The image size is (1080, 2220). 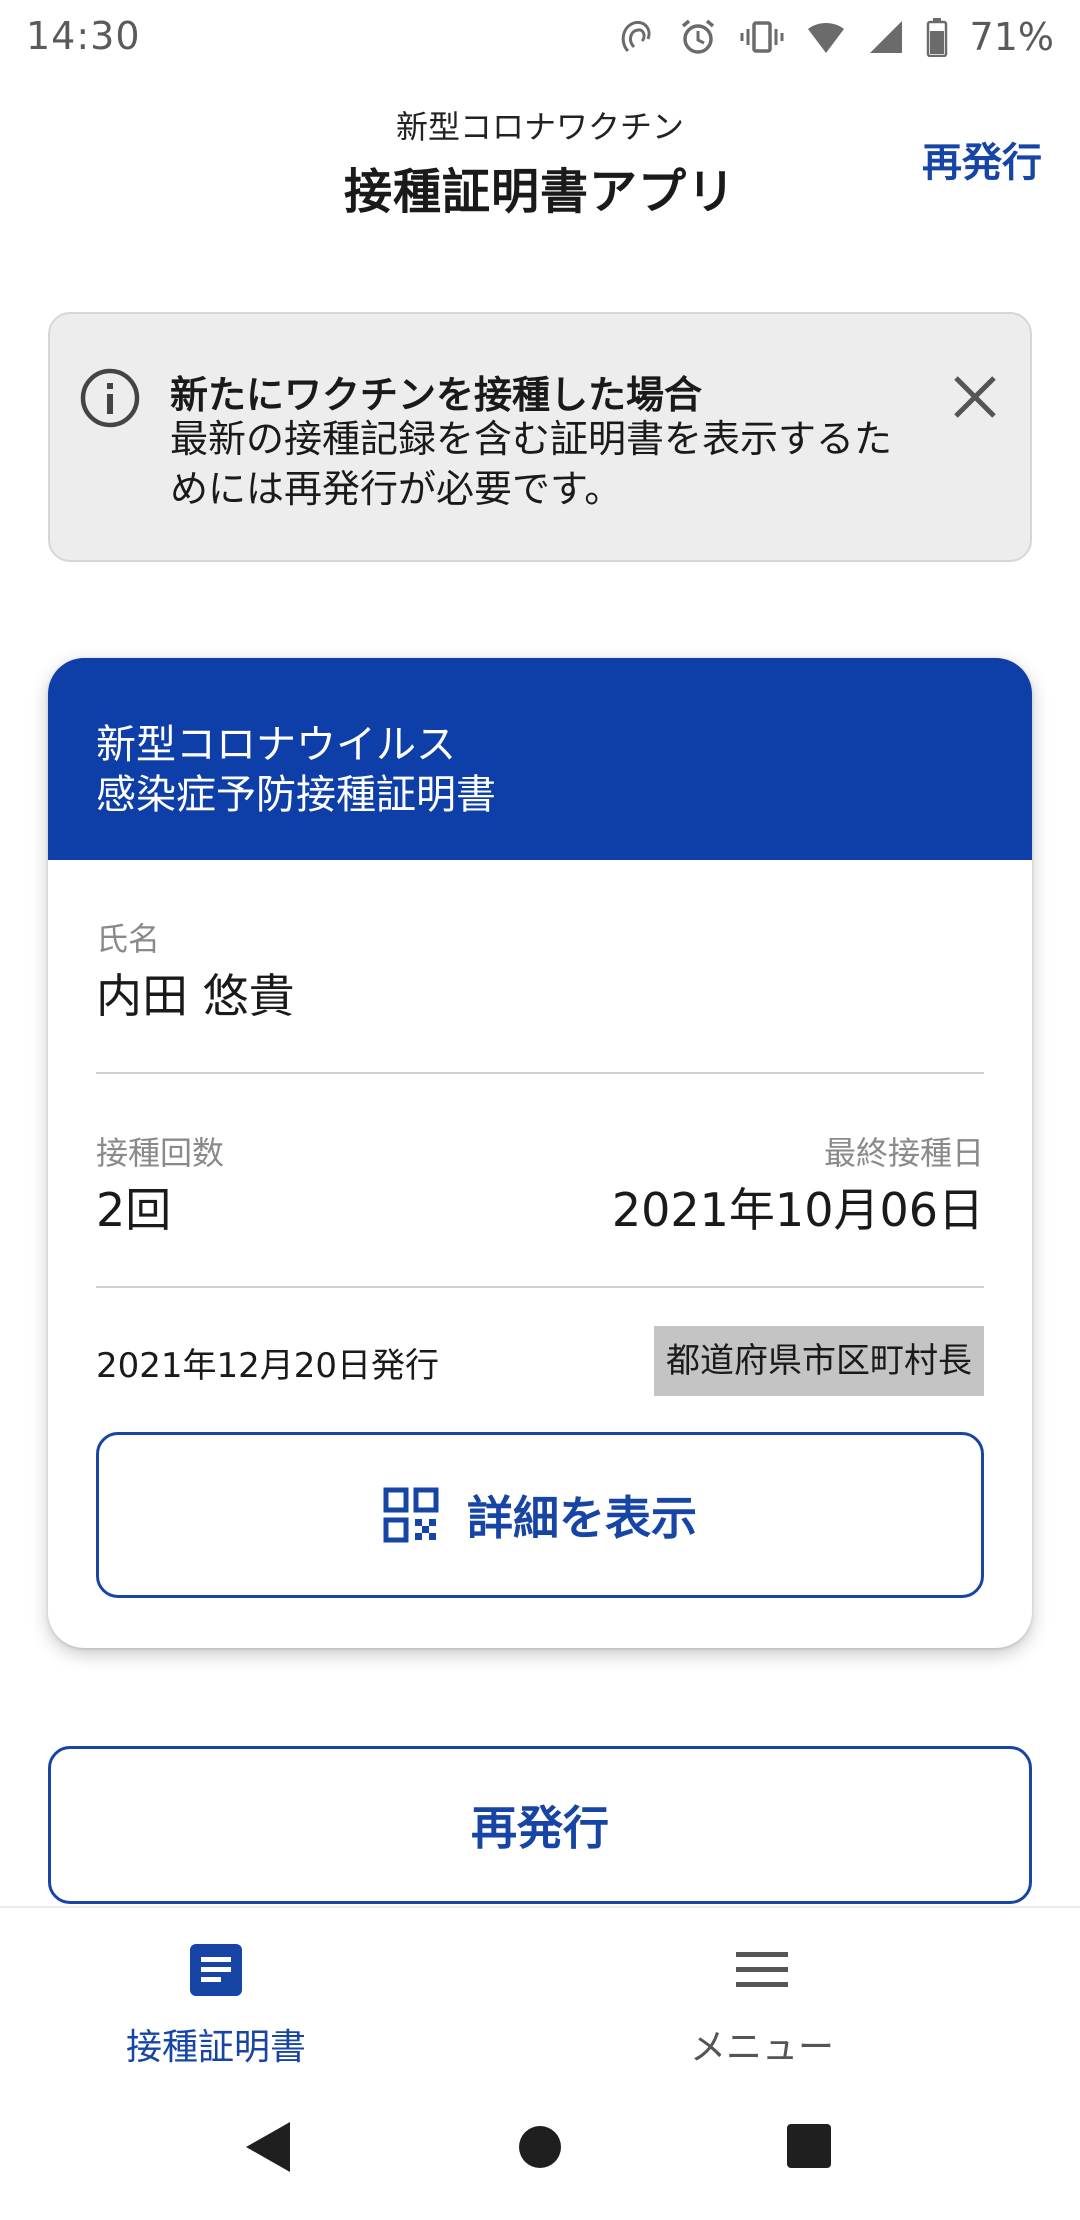 I want to click on show-details-label: 詳細を表示, so click(x=582, y=1518).